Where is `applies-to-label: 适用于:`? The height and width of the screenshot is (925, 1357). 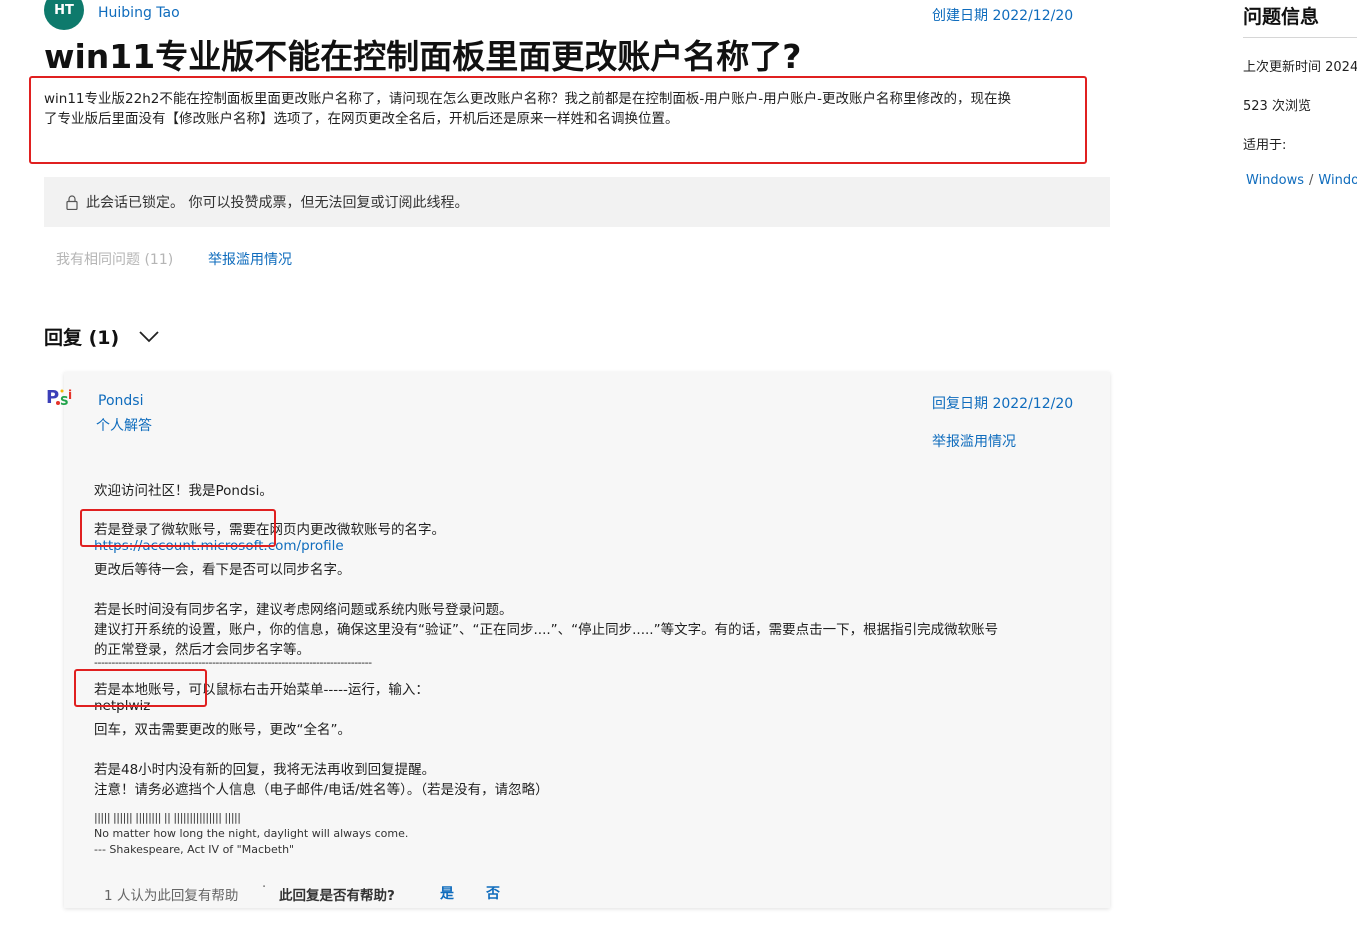 applies-to-label: 适用于: is located at coordinates (1265, 145).